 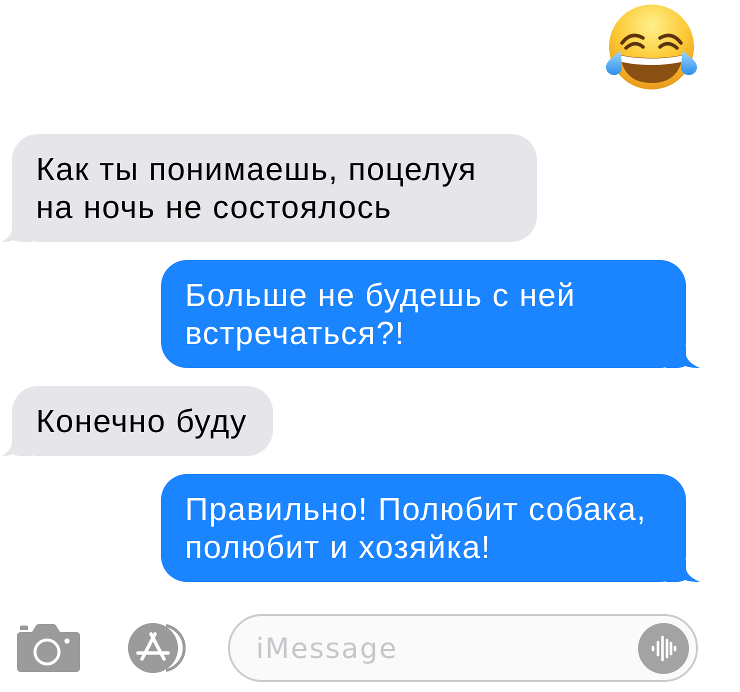 I want to click on message-text: Как ты понимаешь, поцелуя на ночь не состоялось, so click(x=257, y=188).